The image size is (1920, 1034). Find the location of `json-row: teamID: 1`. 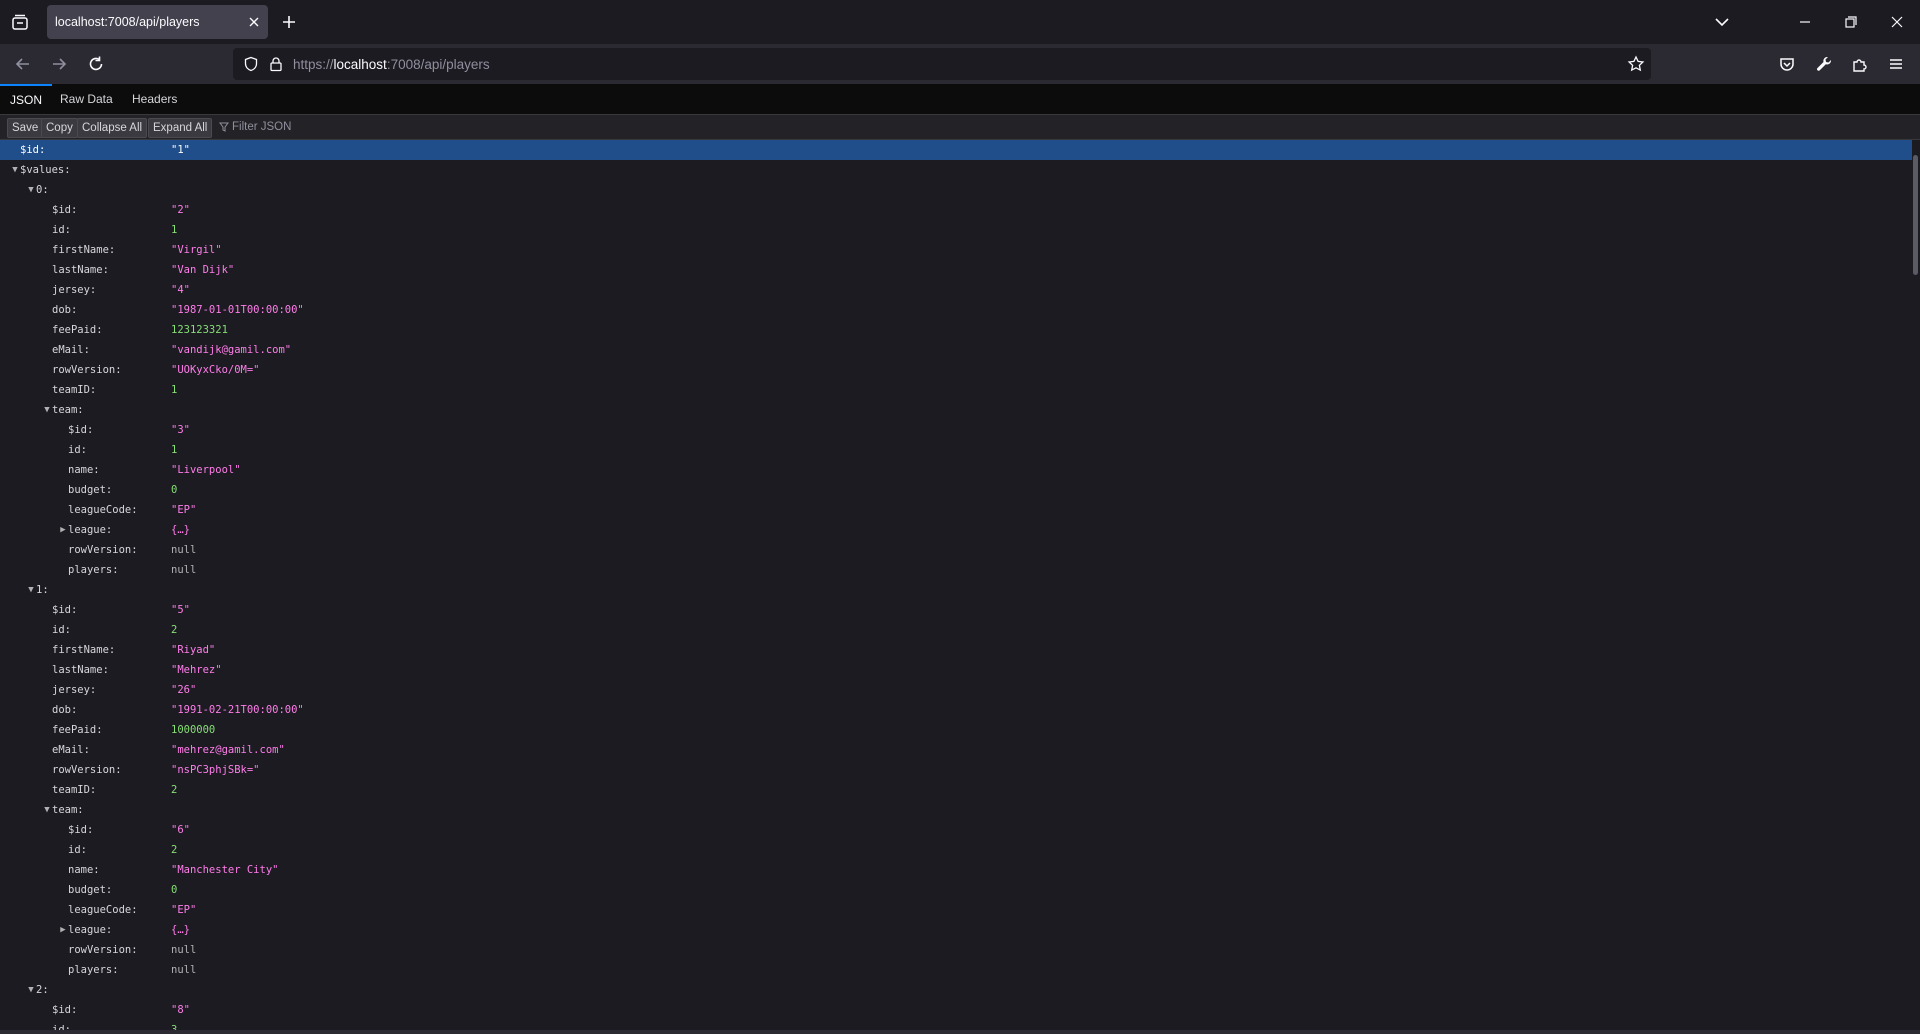

json-row: teamID: 1 is located at coordinates (956, 390).